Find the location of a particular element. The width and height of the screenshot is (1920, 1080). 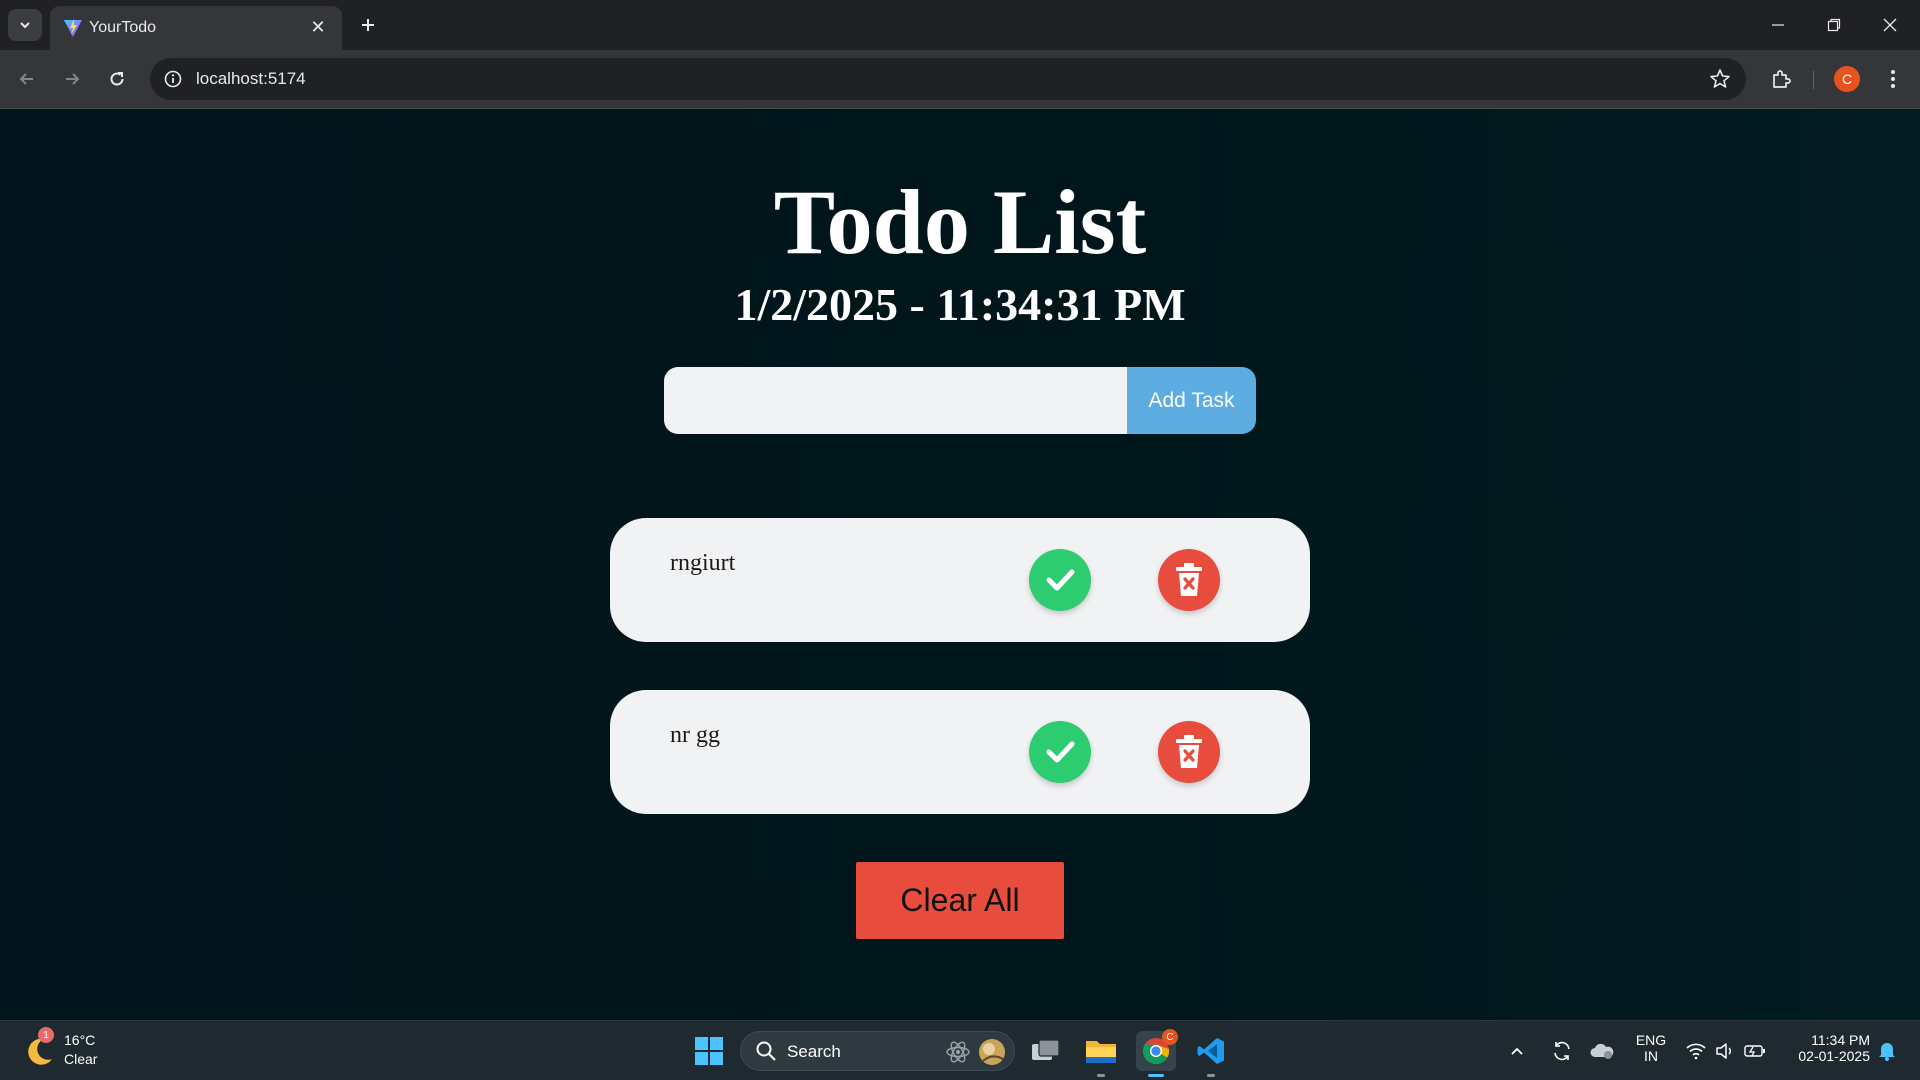

plus-icon is located at coordinates (368, 25).